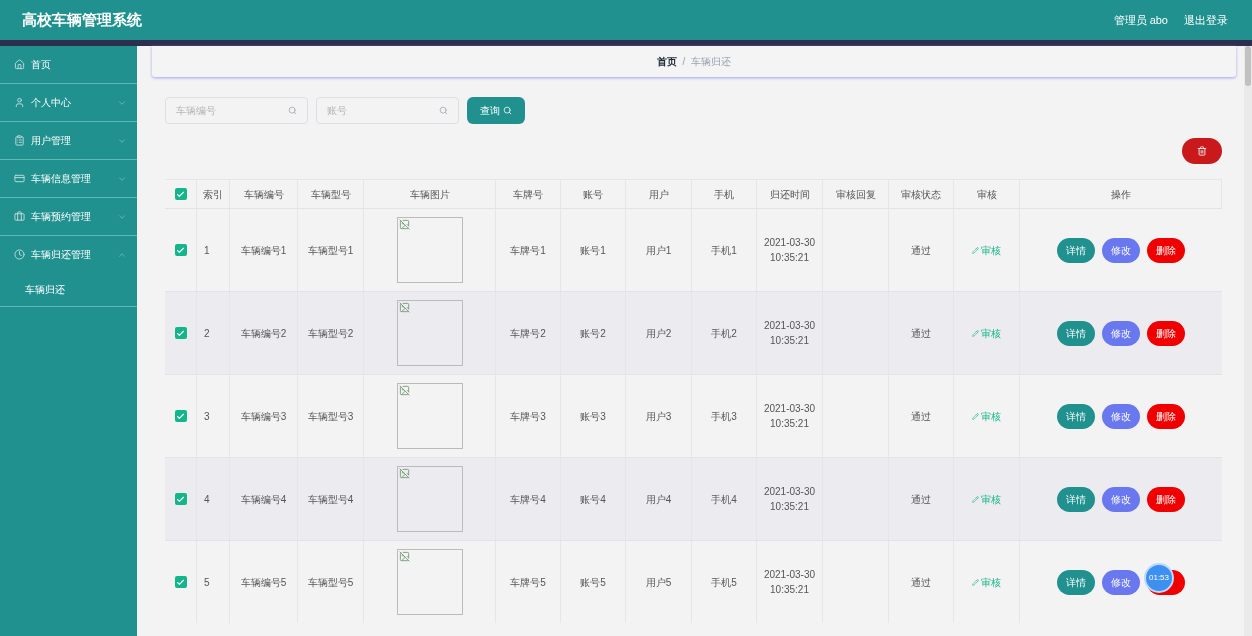  I want to click on table-cell-text: 用户4, so click(658, 499).